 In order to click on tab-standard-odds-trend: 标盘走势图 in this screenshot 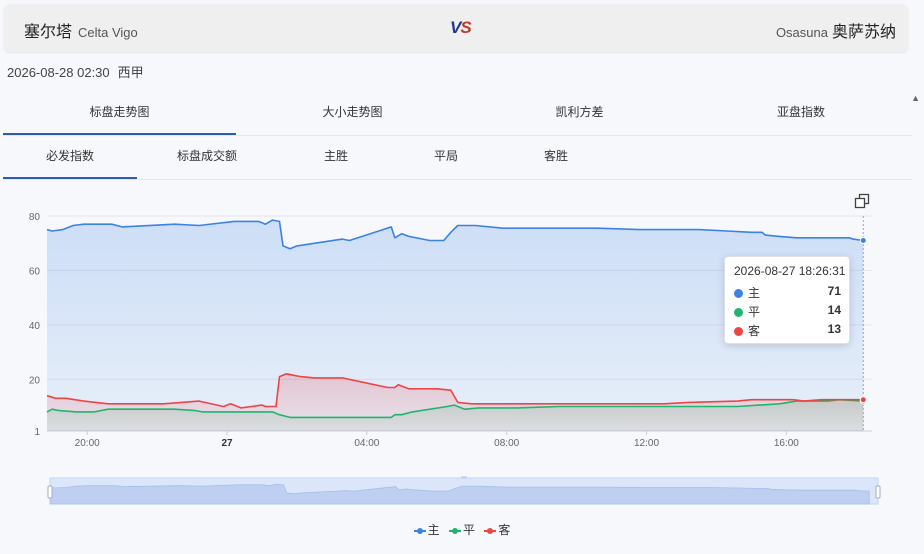, I will do `click(119, 114)`.